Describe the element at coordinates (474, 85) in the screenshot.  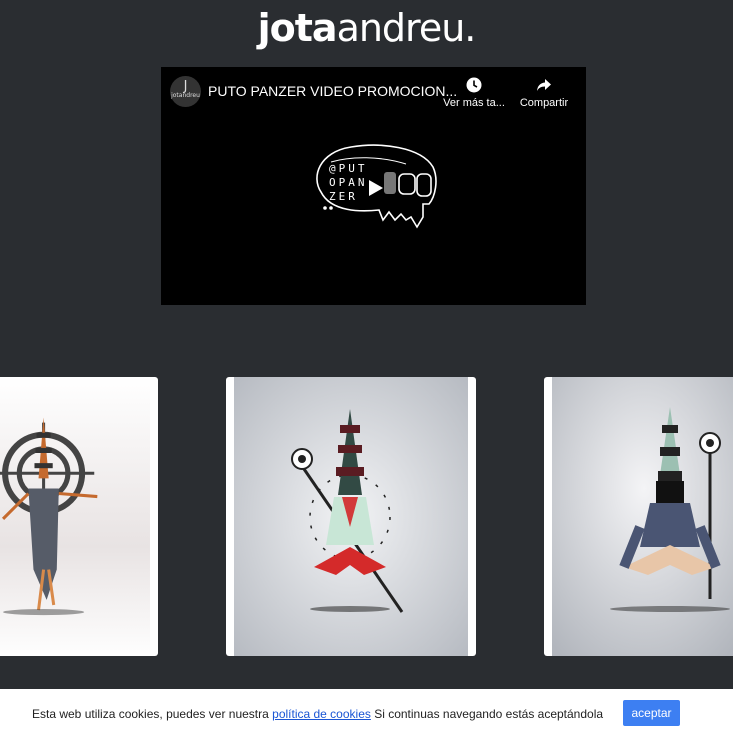
I see `clock-icon` at that location.